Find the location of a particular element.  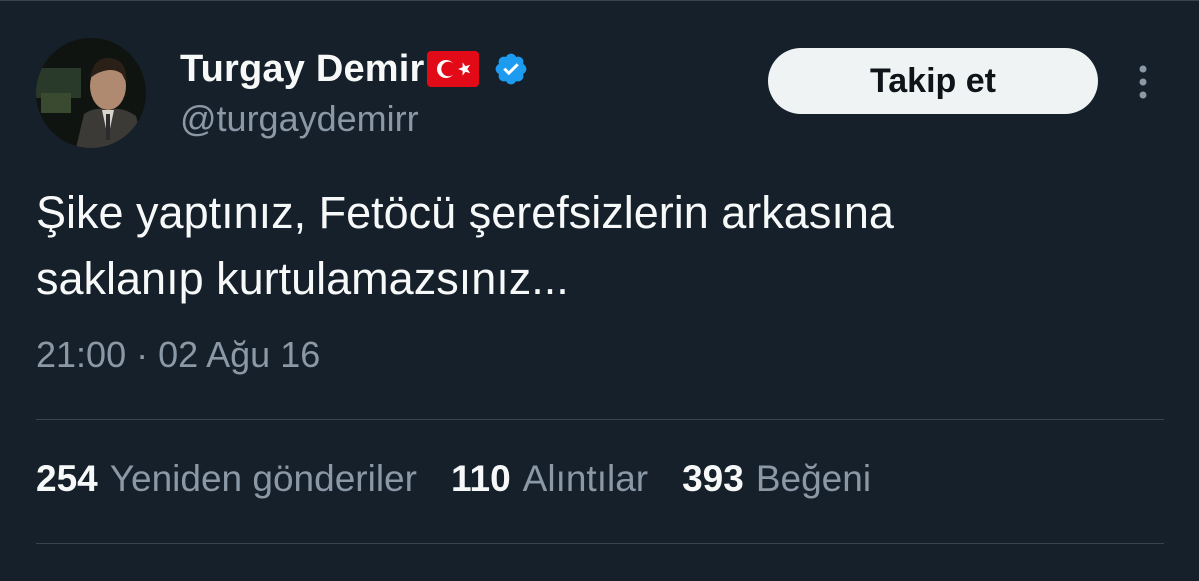

quotes-stat: 110 Alıntılar is located at coordinates (549, 479).